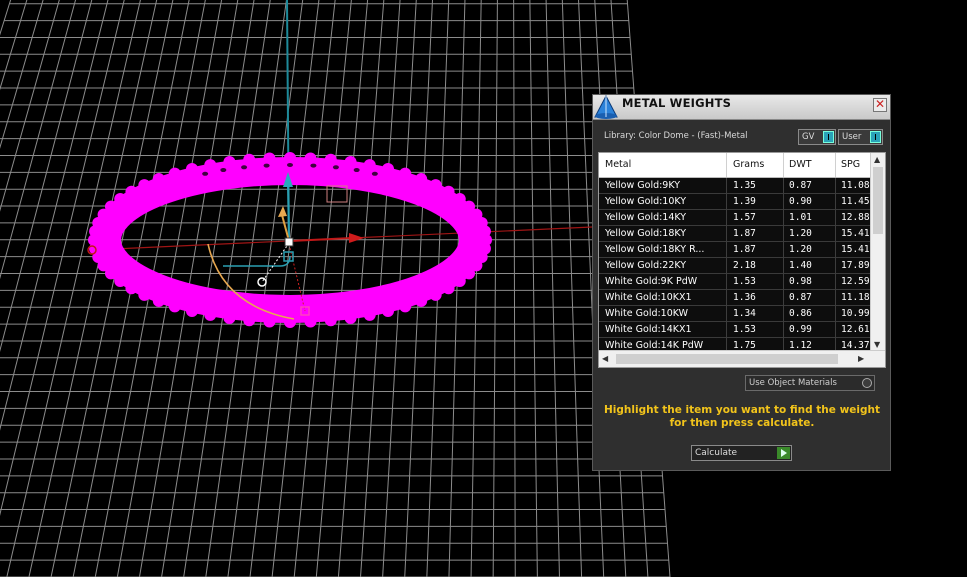 This screenshot has height=577, width=967. What do you see at coordinates (810, 383) in the screenshot?
I see `use-object-materials-option: Use Object Materials` at bounding box center [810, 383].